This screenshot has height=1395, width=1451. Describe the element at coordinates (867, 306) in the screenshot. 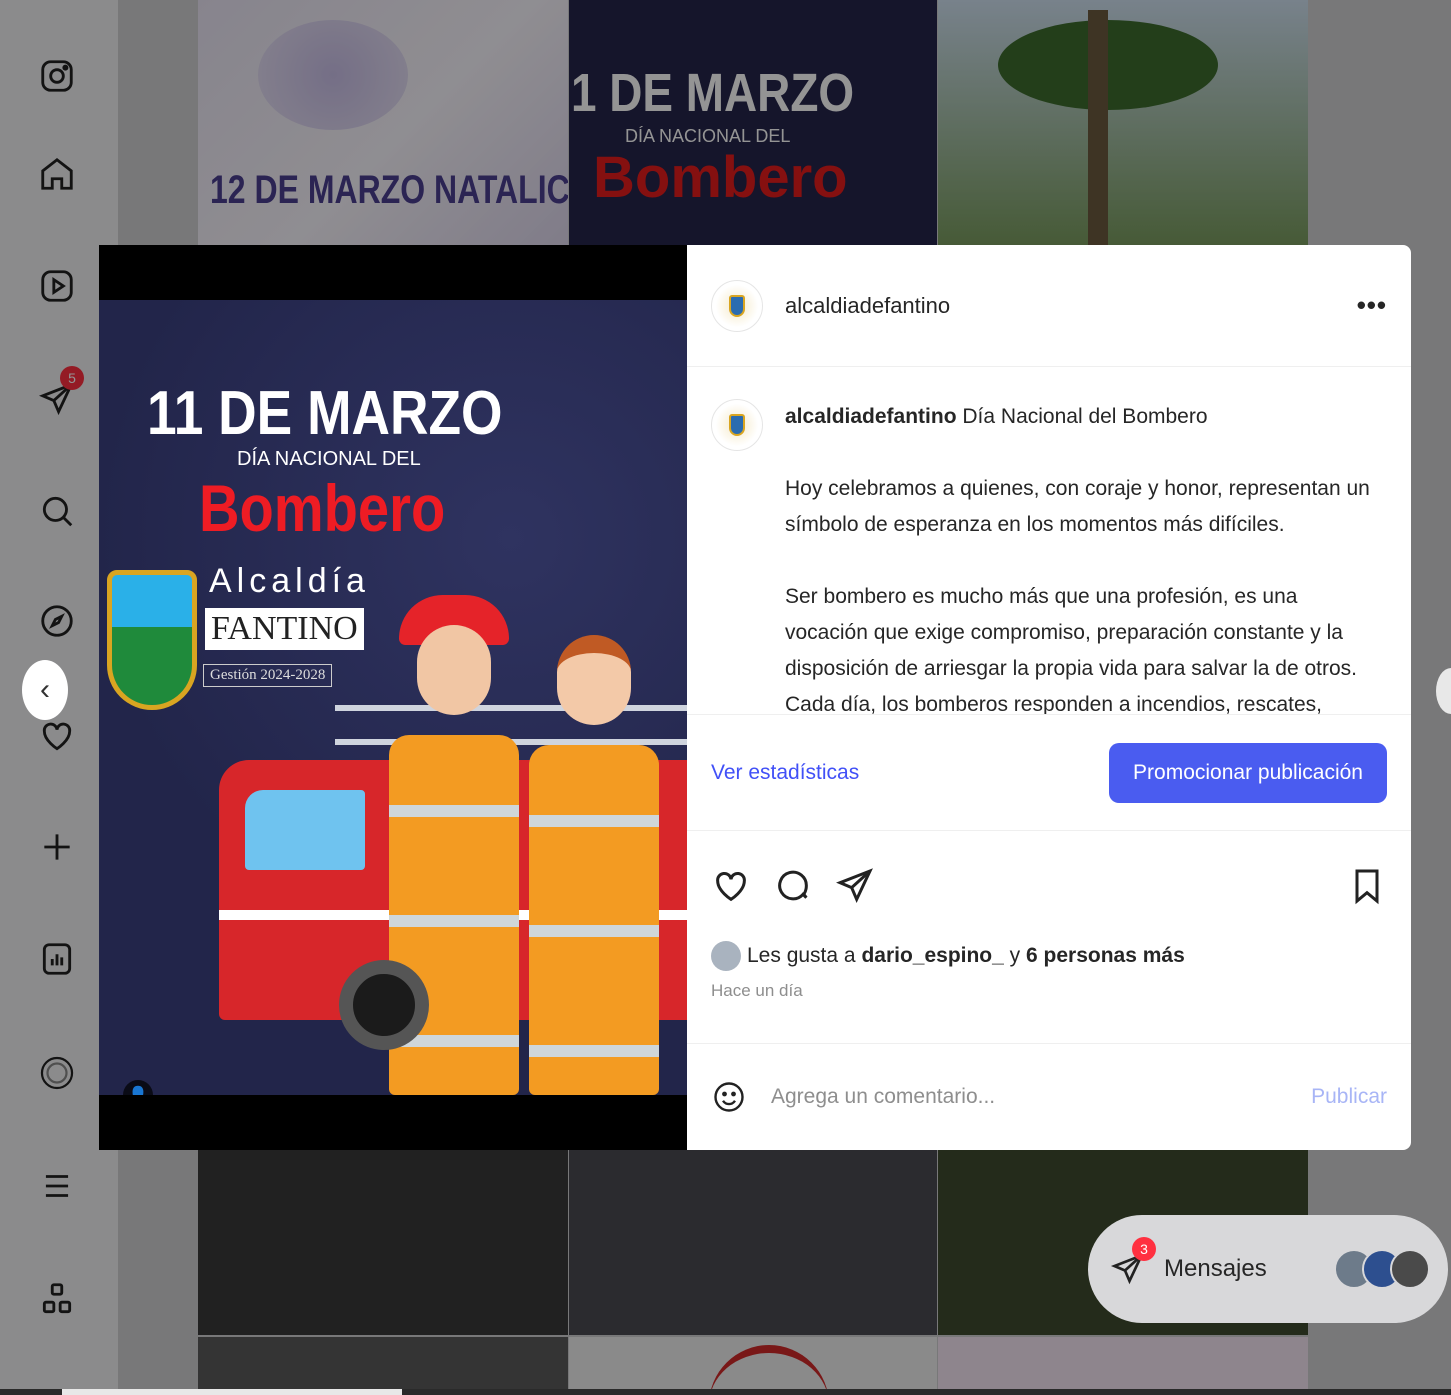

I see `post-username: alcaldiadefantino` at that location.